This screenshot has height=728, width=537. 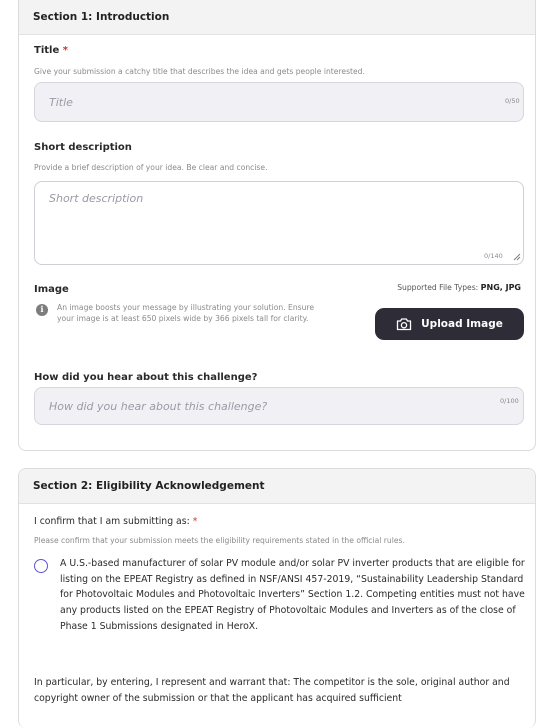 What do you see at coordinates (512, 101) in the screenshot?
I see `title-counter: 0/50` at bounding box center [512, 101].